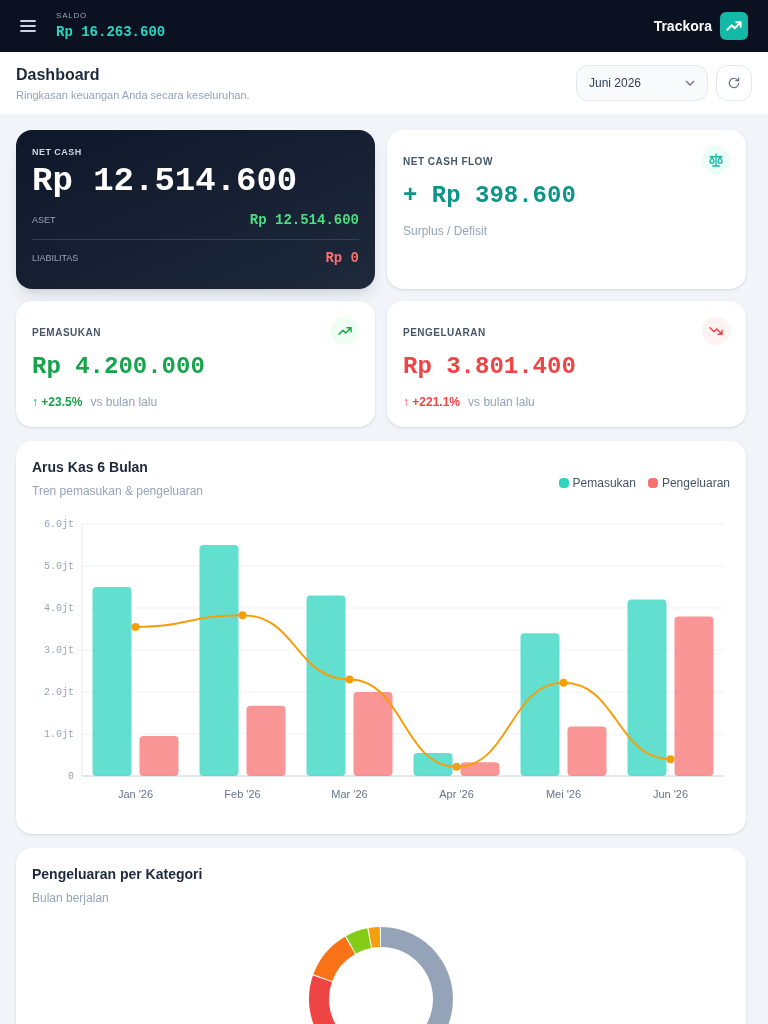 The height and width of the screenshot is (1024, 768). Describe the element at coordinates (133, 95) in the screenshot. I see `page-subtitle: Ringkasan keuangan Anda secara keseluruhan.` at that location.